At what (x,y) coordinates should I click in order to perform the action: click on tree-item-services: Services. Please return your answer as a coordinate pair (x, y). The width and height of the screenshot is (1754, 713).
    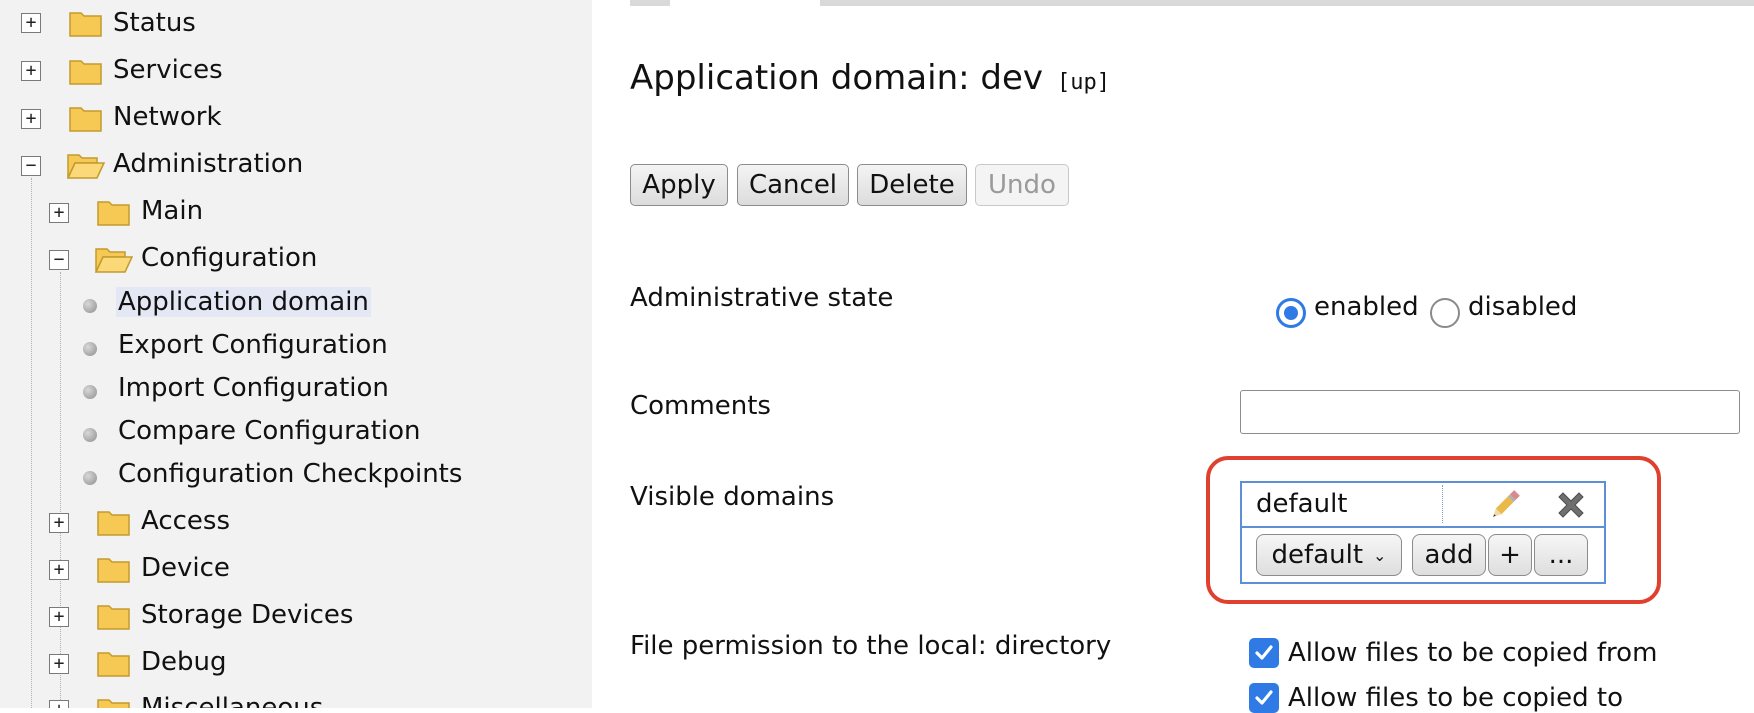
    Looking at the image, I should click on (168, 70).